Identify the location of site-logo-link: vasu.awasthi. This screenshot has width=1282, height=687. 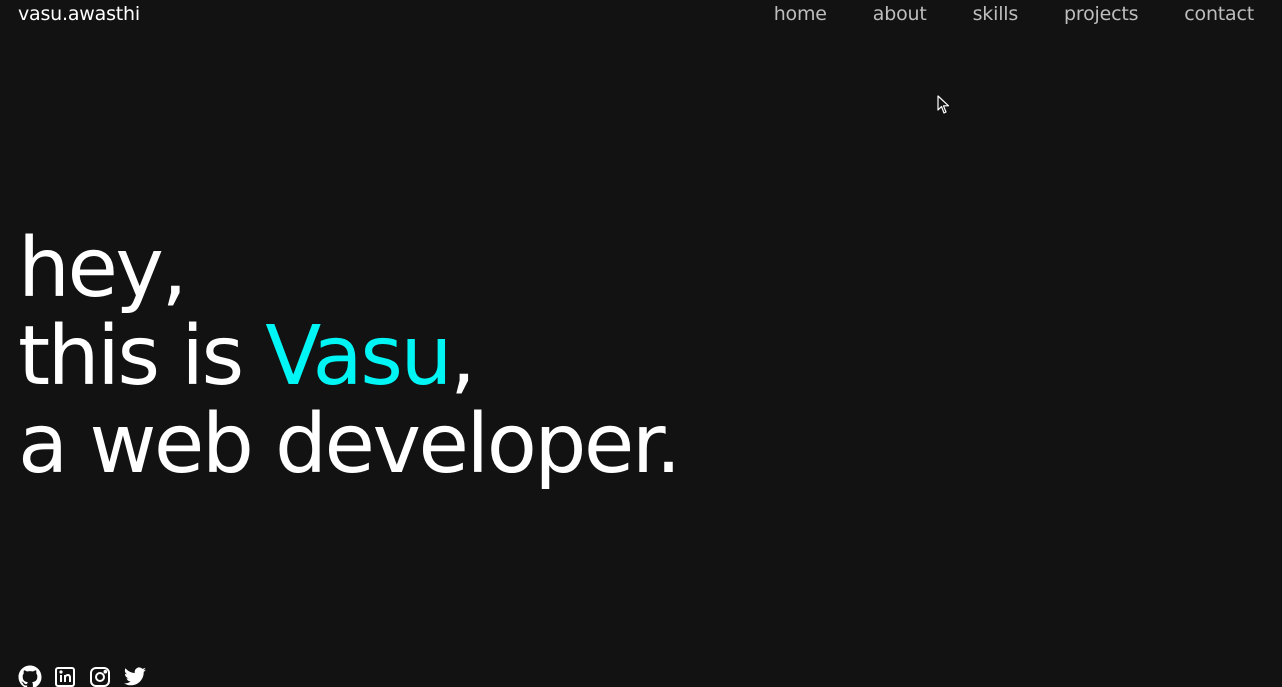
(79, 14).